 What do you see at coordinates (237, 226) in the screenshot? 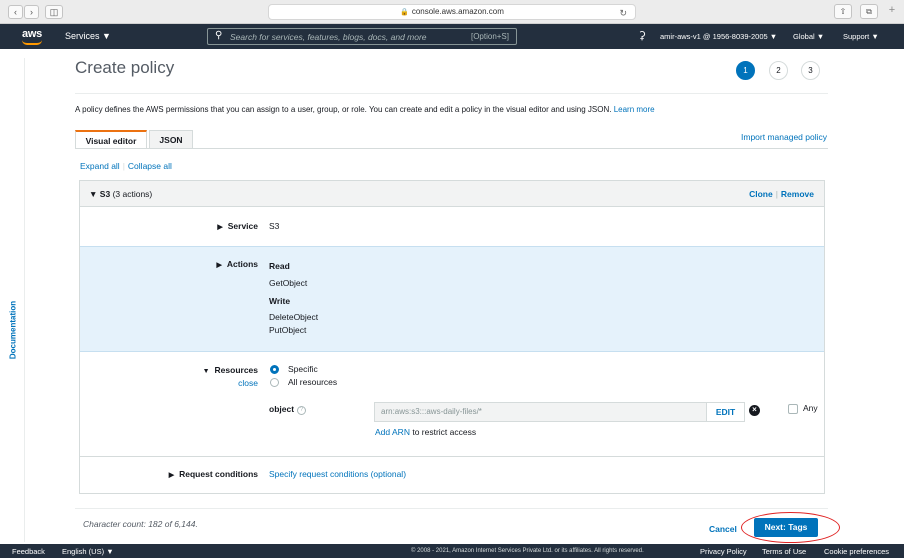
I see `service-row-label: ▶ Service` at bounding box center [237, 226].